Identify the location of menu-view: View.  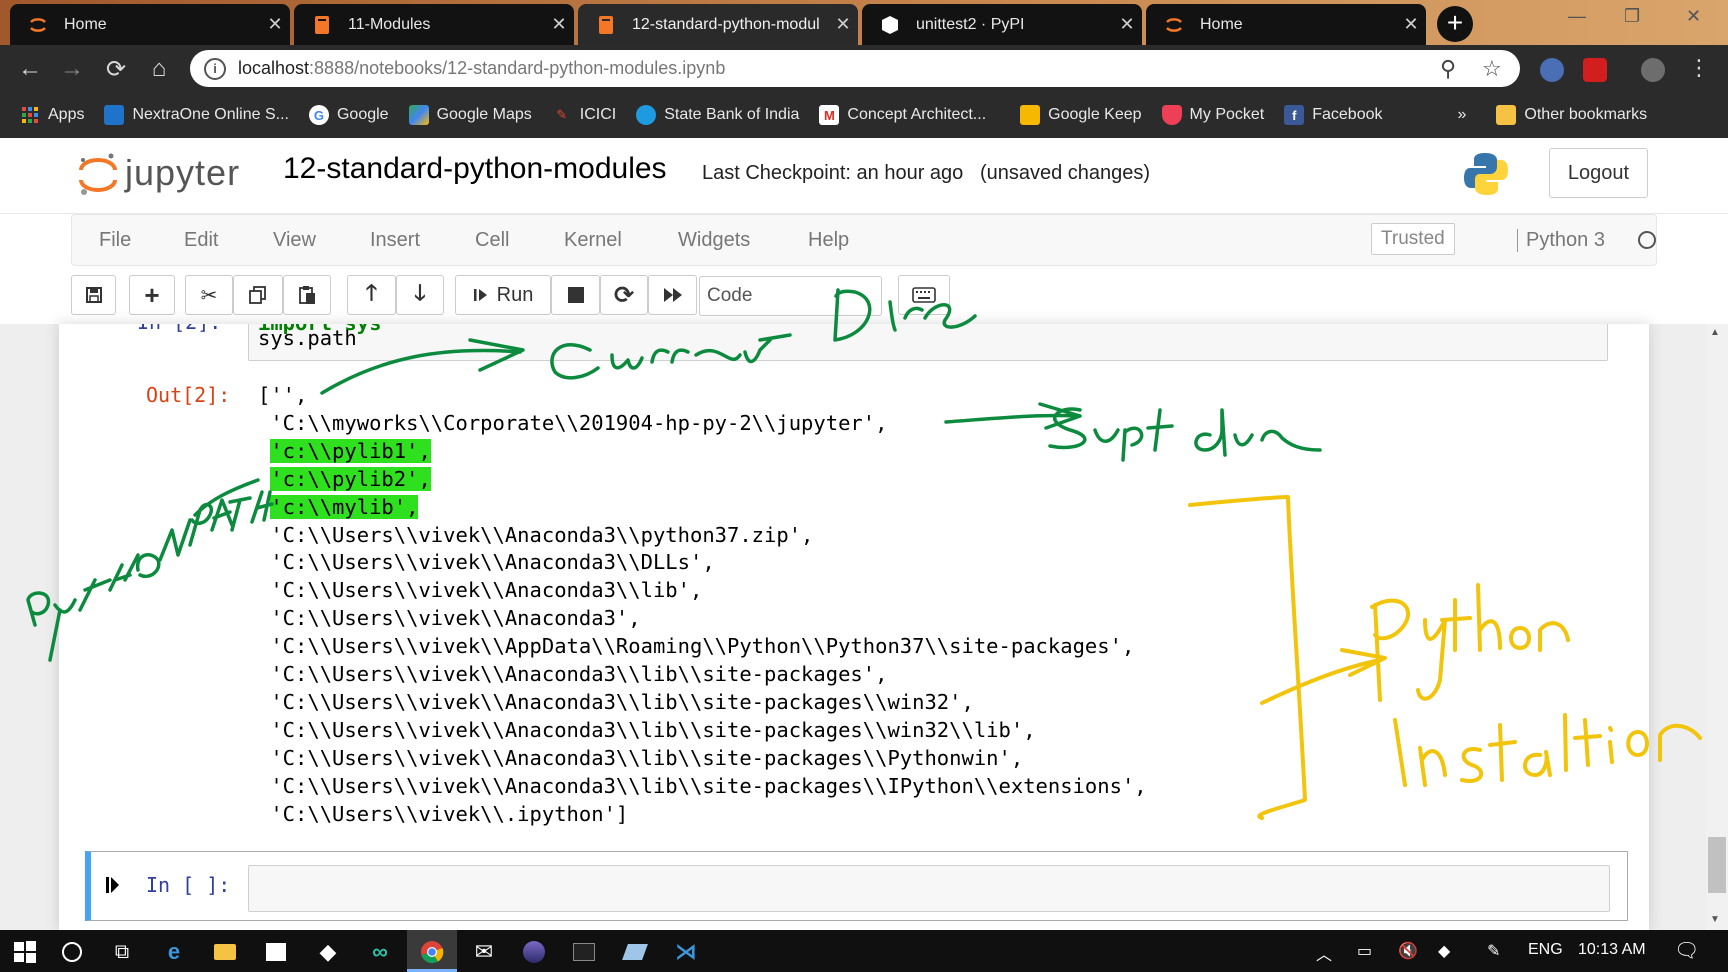
(294, 240).